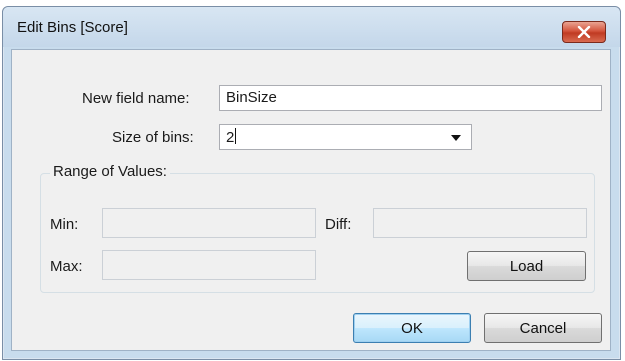 Image resolution: width=625 pixels, height=361 pixels. I want to click on ok-button: OK, so click(412, 328).